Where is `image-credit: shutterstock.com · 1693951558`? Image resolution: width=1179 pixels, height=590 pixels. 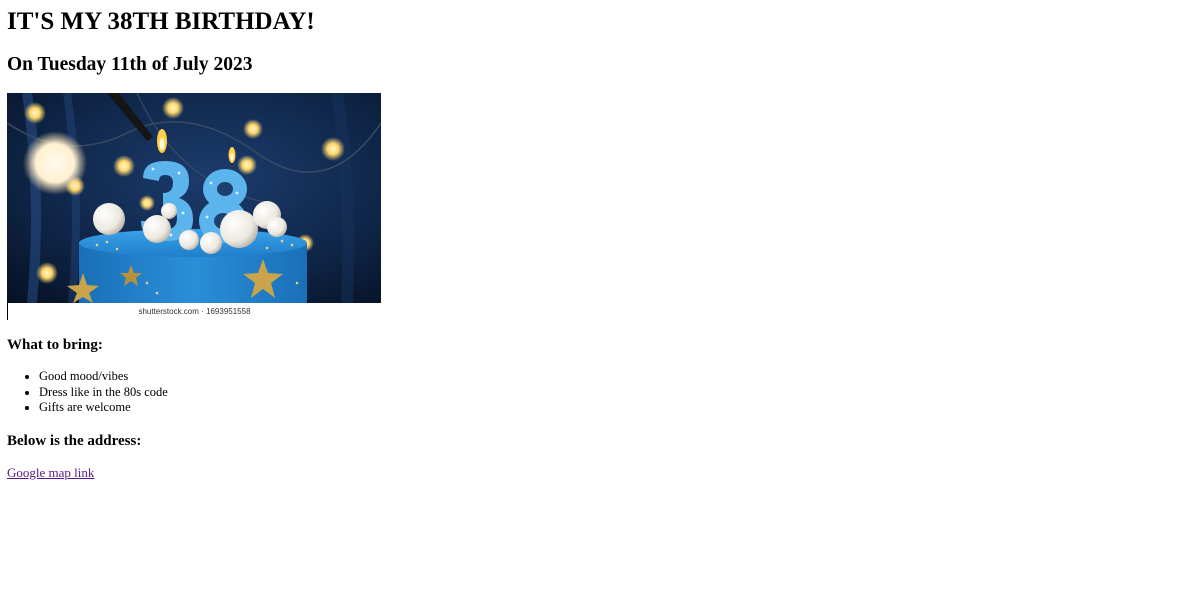 image-credit: shutterstock.com · 1693951558 is located at coordinates (194, 311).